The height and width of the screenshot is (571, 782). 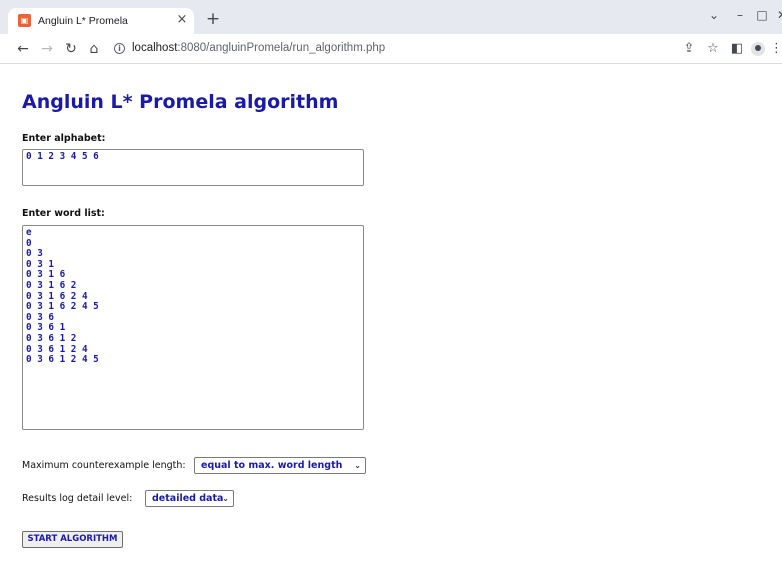 What do you see at coordinates (63, 213) in the screenshot?
I see `wordlist-label: Enter word list:` at bounding box center [63, 213].